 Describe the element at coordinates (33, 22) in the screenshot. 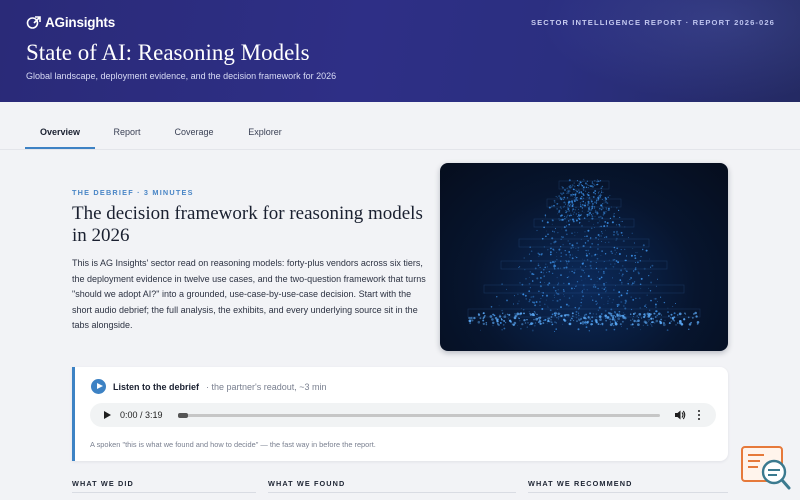

I see `ag-logo-icon` at that location.